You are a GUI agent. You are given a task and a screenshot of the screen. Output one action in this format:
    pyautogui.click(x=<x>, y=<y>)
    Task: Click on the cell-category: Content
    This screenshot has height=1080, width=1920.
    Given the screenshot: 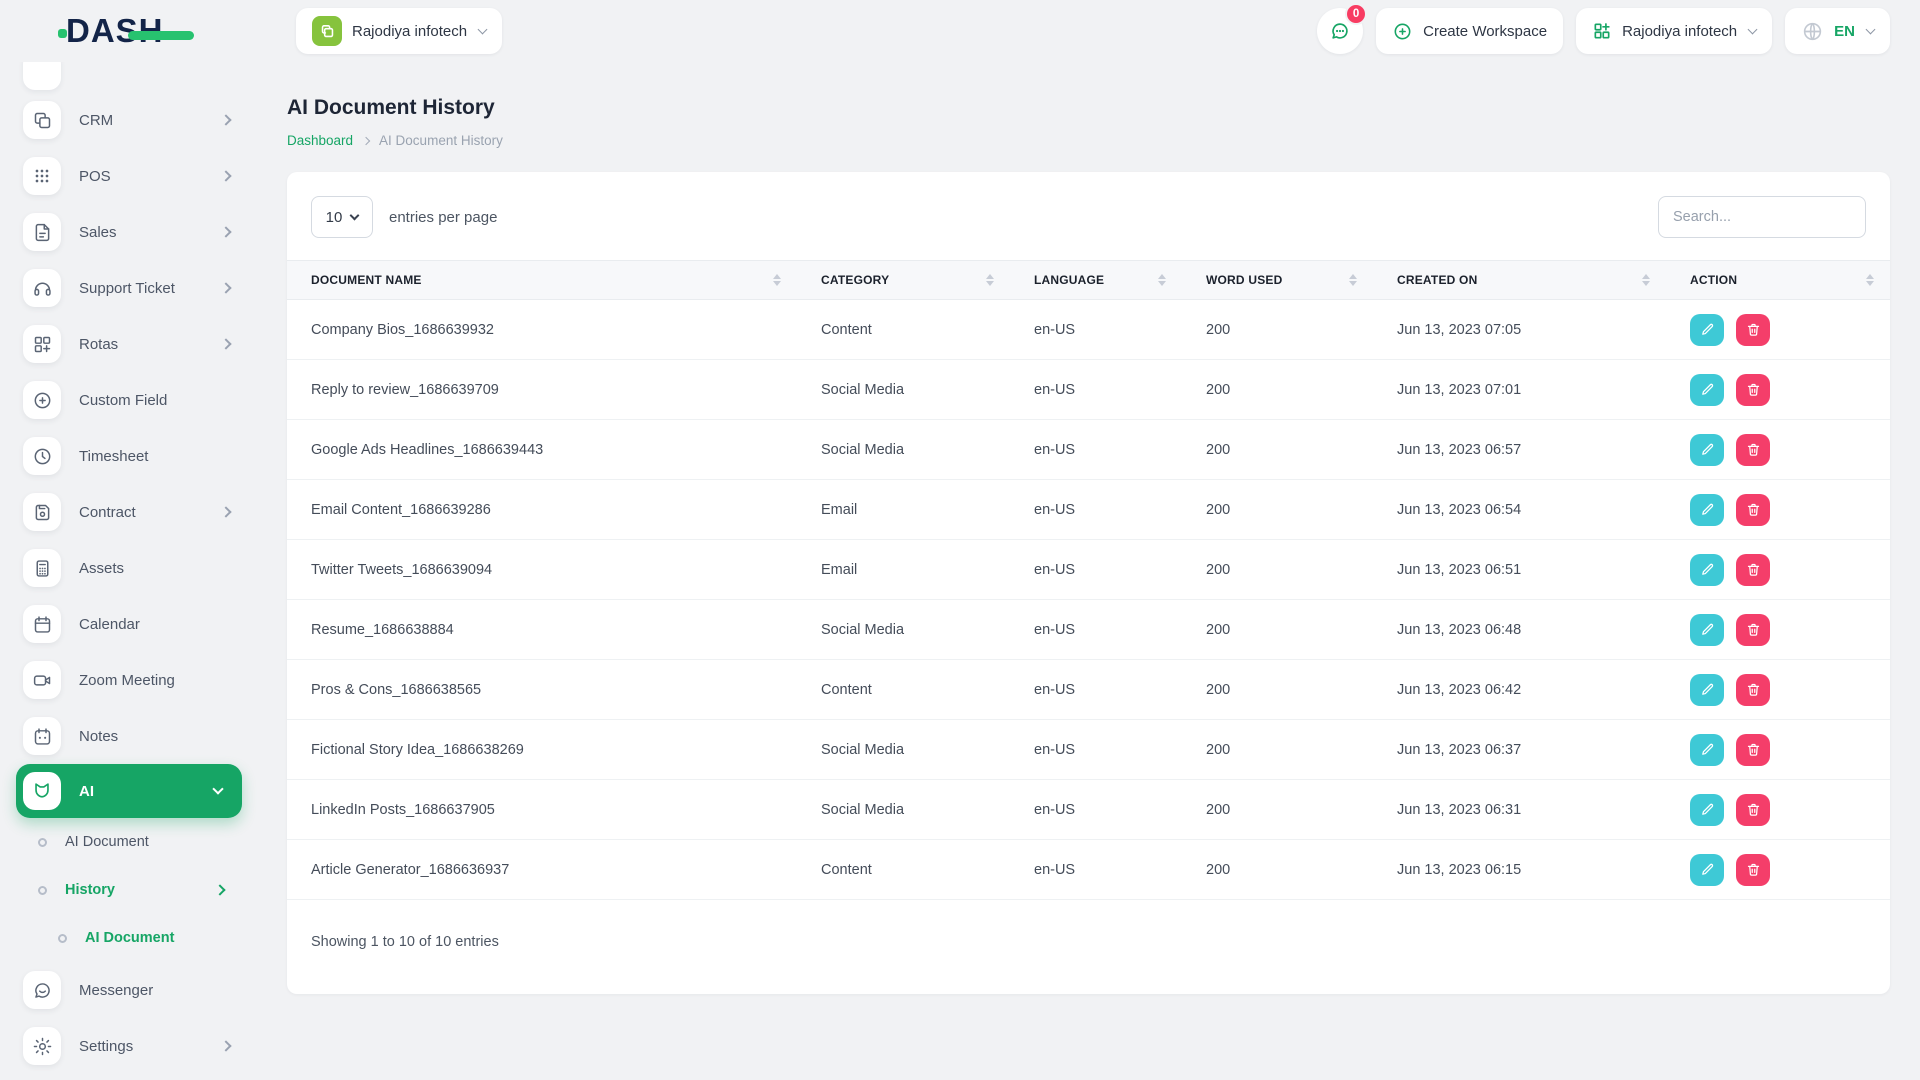 What is the action you would take?
    pyautogui.click(x=903, y=869)
    